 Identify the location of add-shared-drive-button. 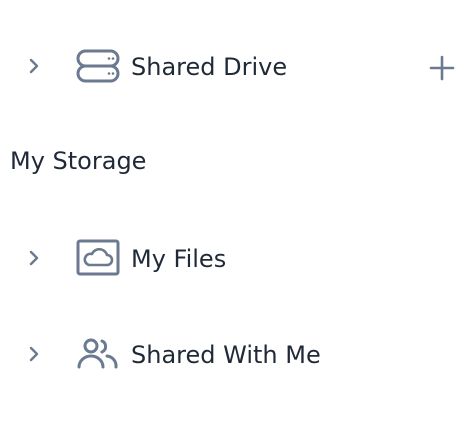
(442, 68).